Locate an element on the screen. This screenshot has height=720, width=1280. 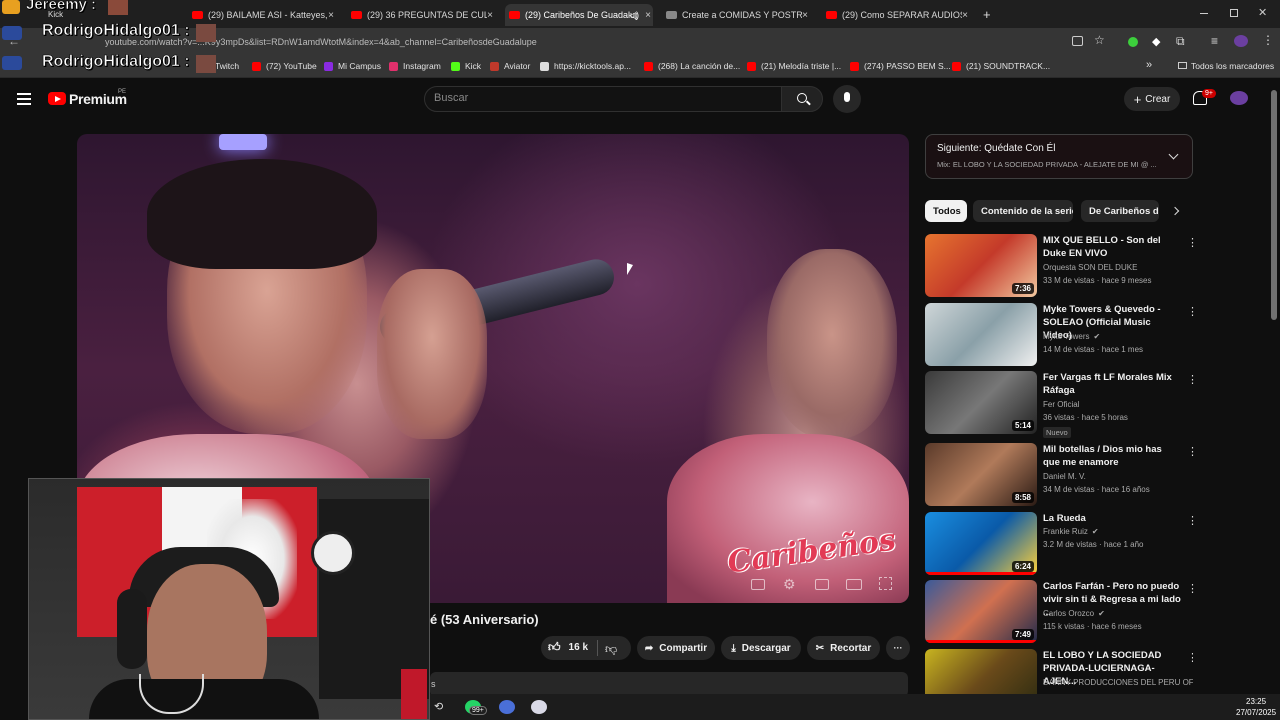
extension-green-icon is located at coordinates (1133, 42).